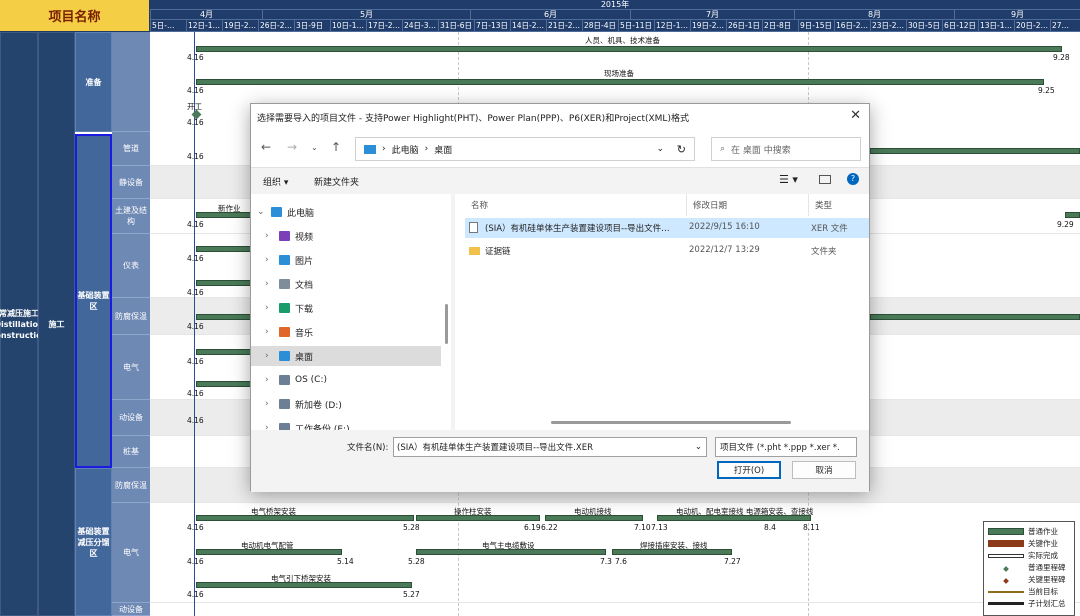 The height and width of the screenshot is (616, 1080). I want to click on column-header-name: 名称, so click(576, 205).